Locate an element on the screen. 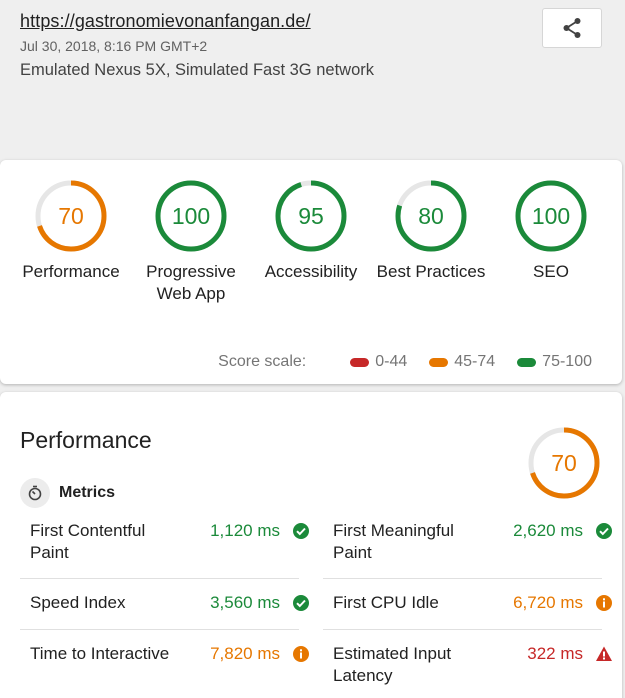 The image size is (625, 698). metric-speed-index: Speed Index 3,560 ms is located at coordinates (170, 603).